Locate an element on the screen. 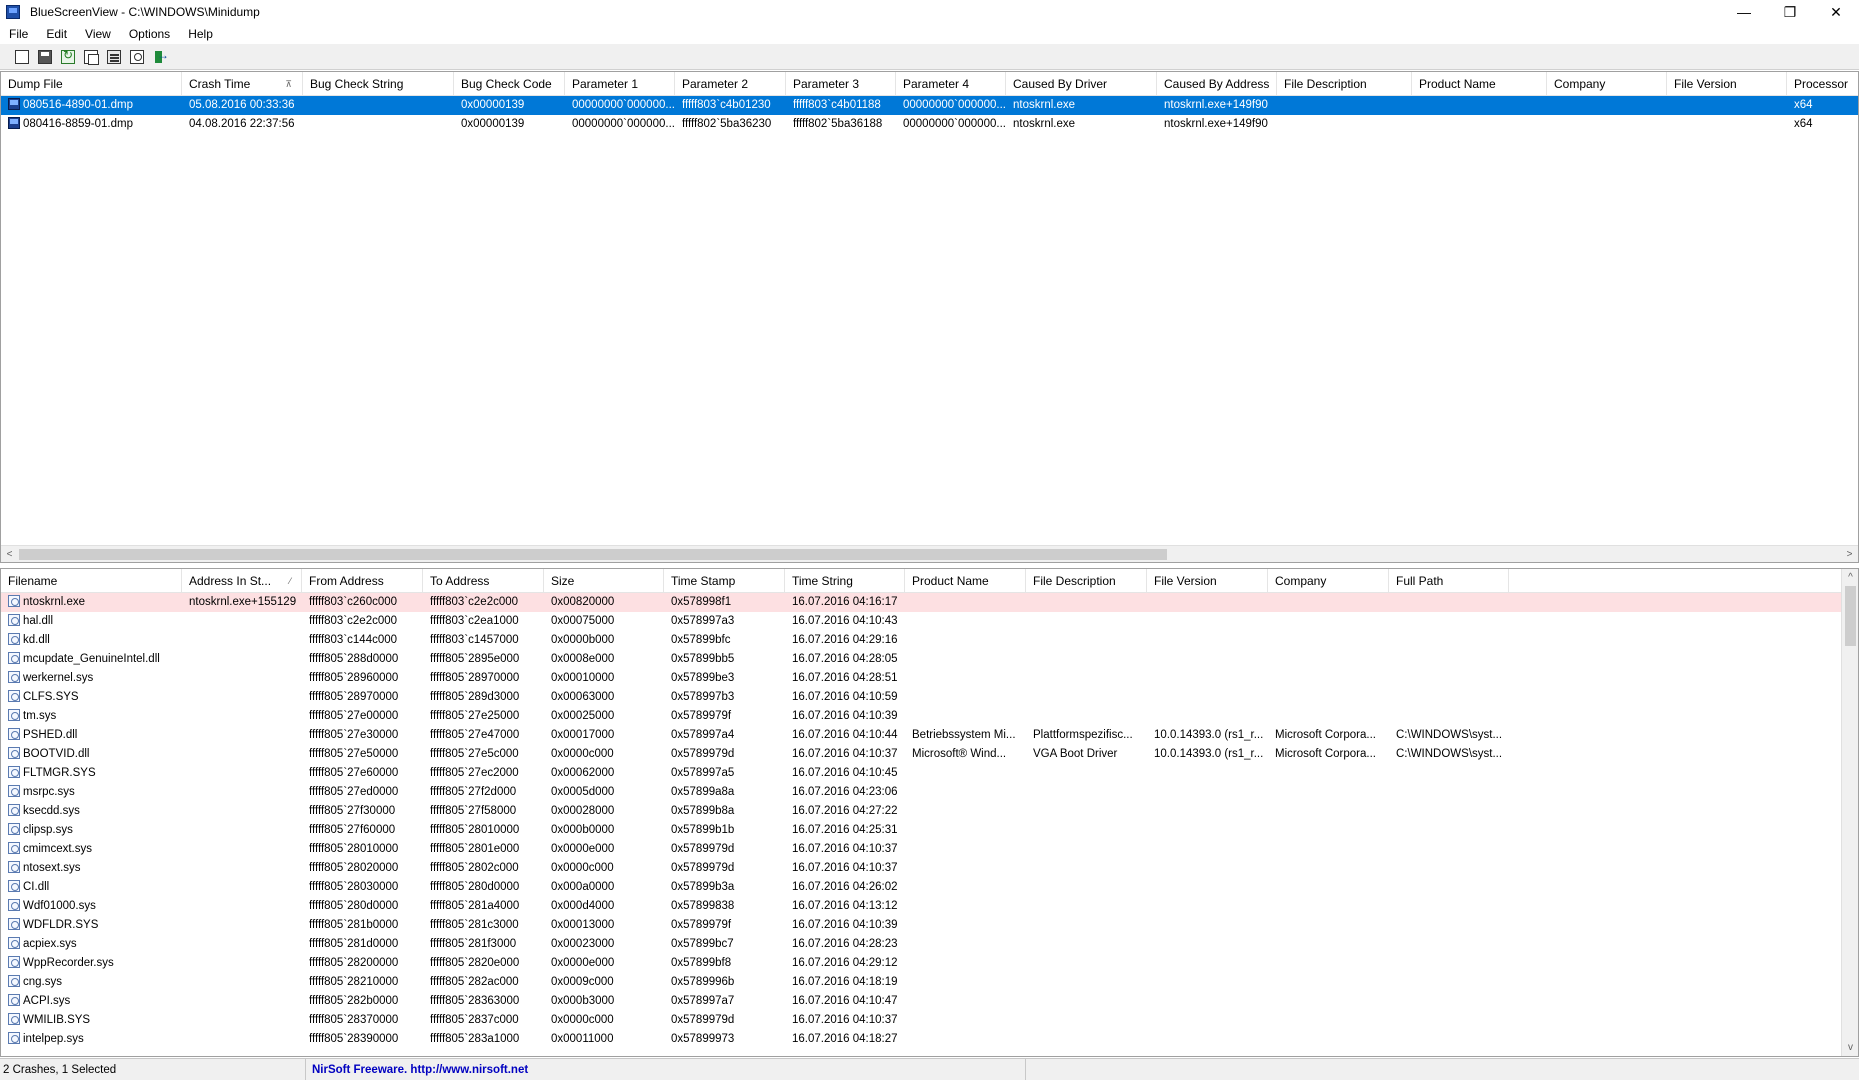 Image resolution: width=1859 pixels, height=1080 pixels. scroll-down-icon: v is located at coordinates (1850, 1047).